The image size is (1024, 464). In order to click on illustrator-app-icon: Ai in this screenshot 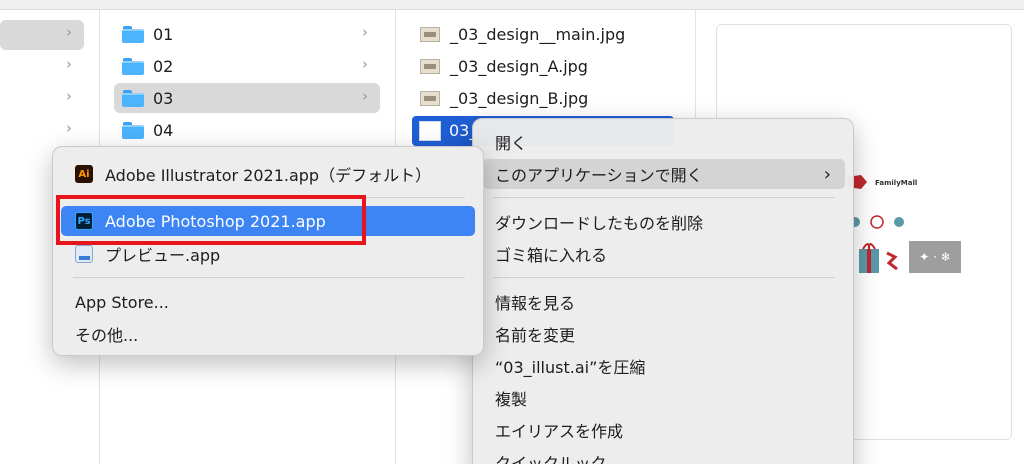, I will do `click(84, 174)`.